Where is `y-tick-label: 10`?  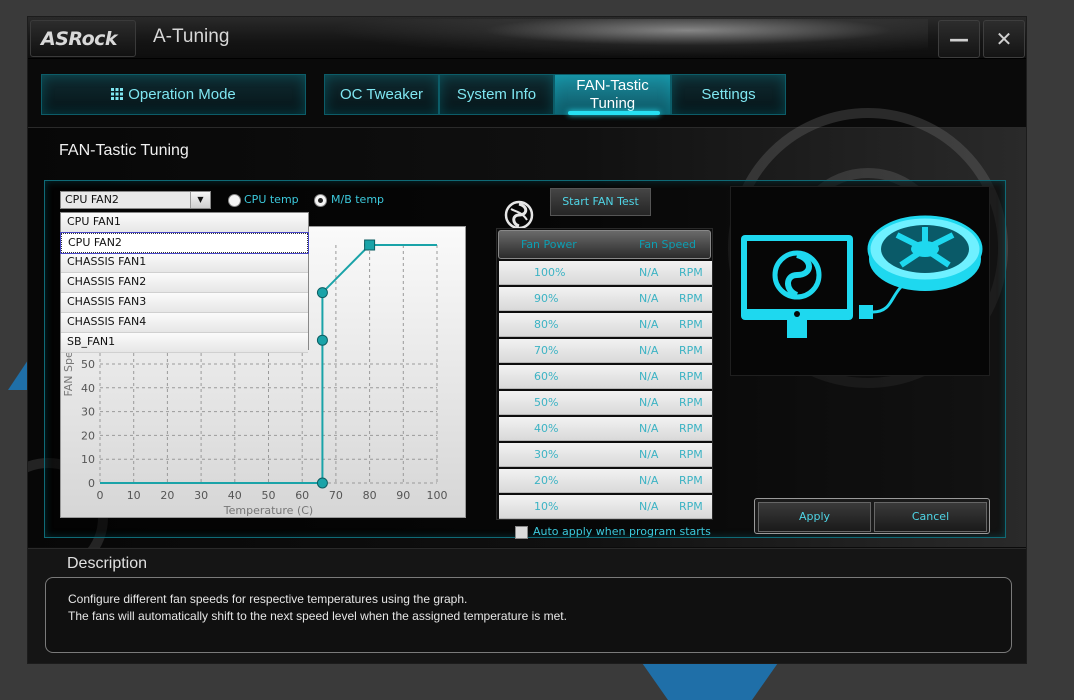 y-tick-label: 10 is located at coordinates (88, 459).